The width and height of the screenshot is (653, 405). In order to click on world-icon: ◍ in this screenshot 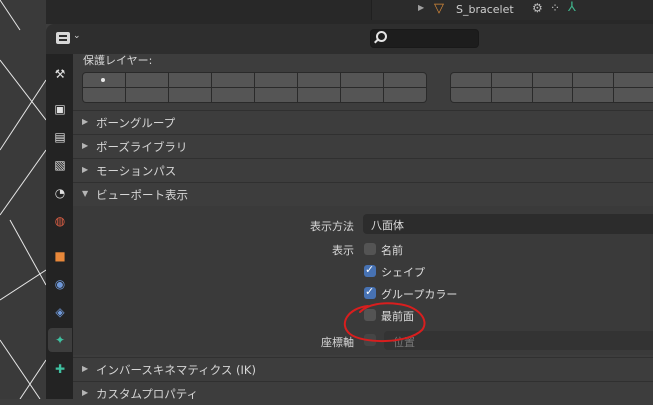, I will do `click(60, 221)`.